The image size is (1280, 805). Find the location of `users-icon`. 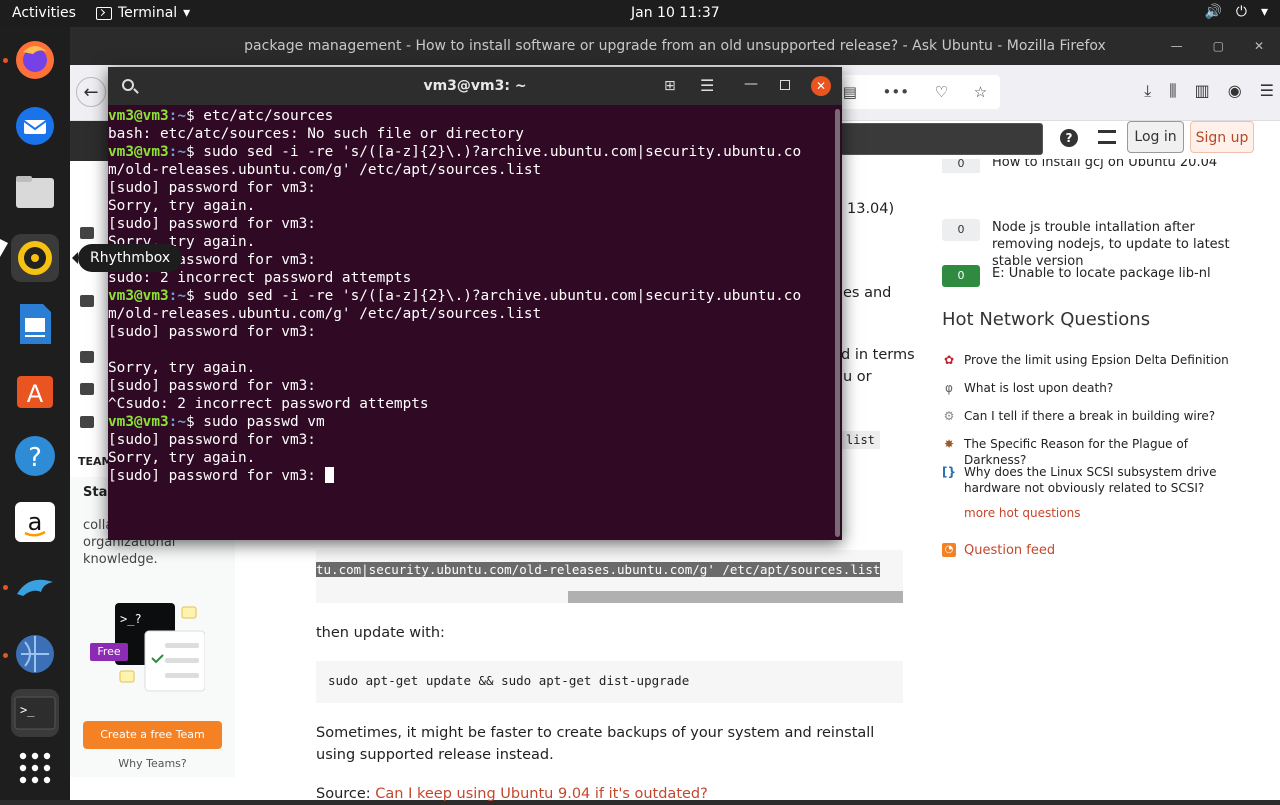

users-icon is located at coordinates (87, 357).